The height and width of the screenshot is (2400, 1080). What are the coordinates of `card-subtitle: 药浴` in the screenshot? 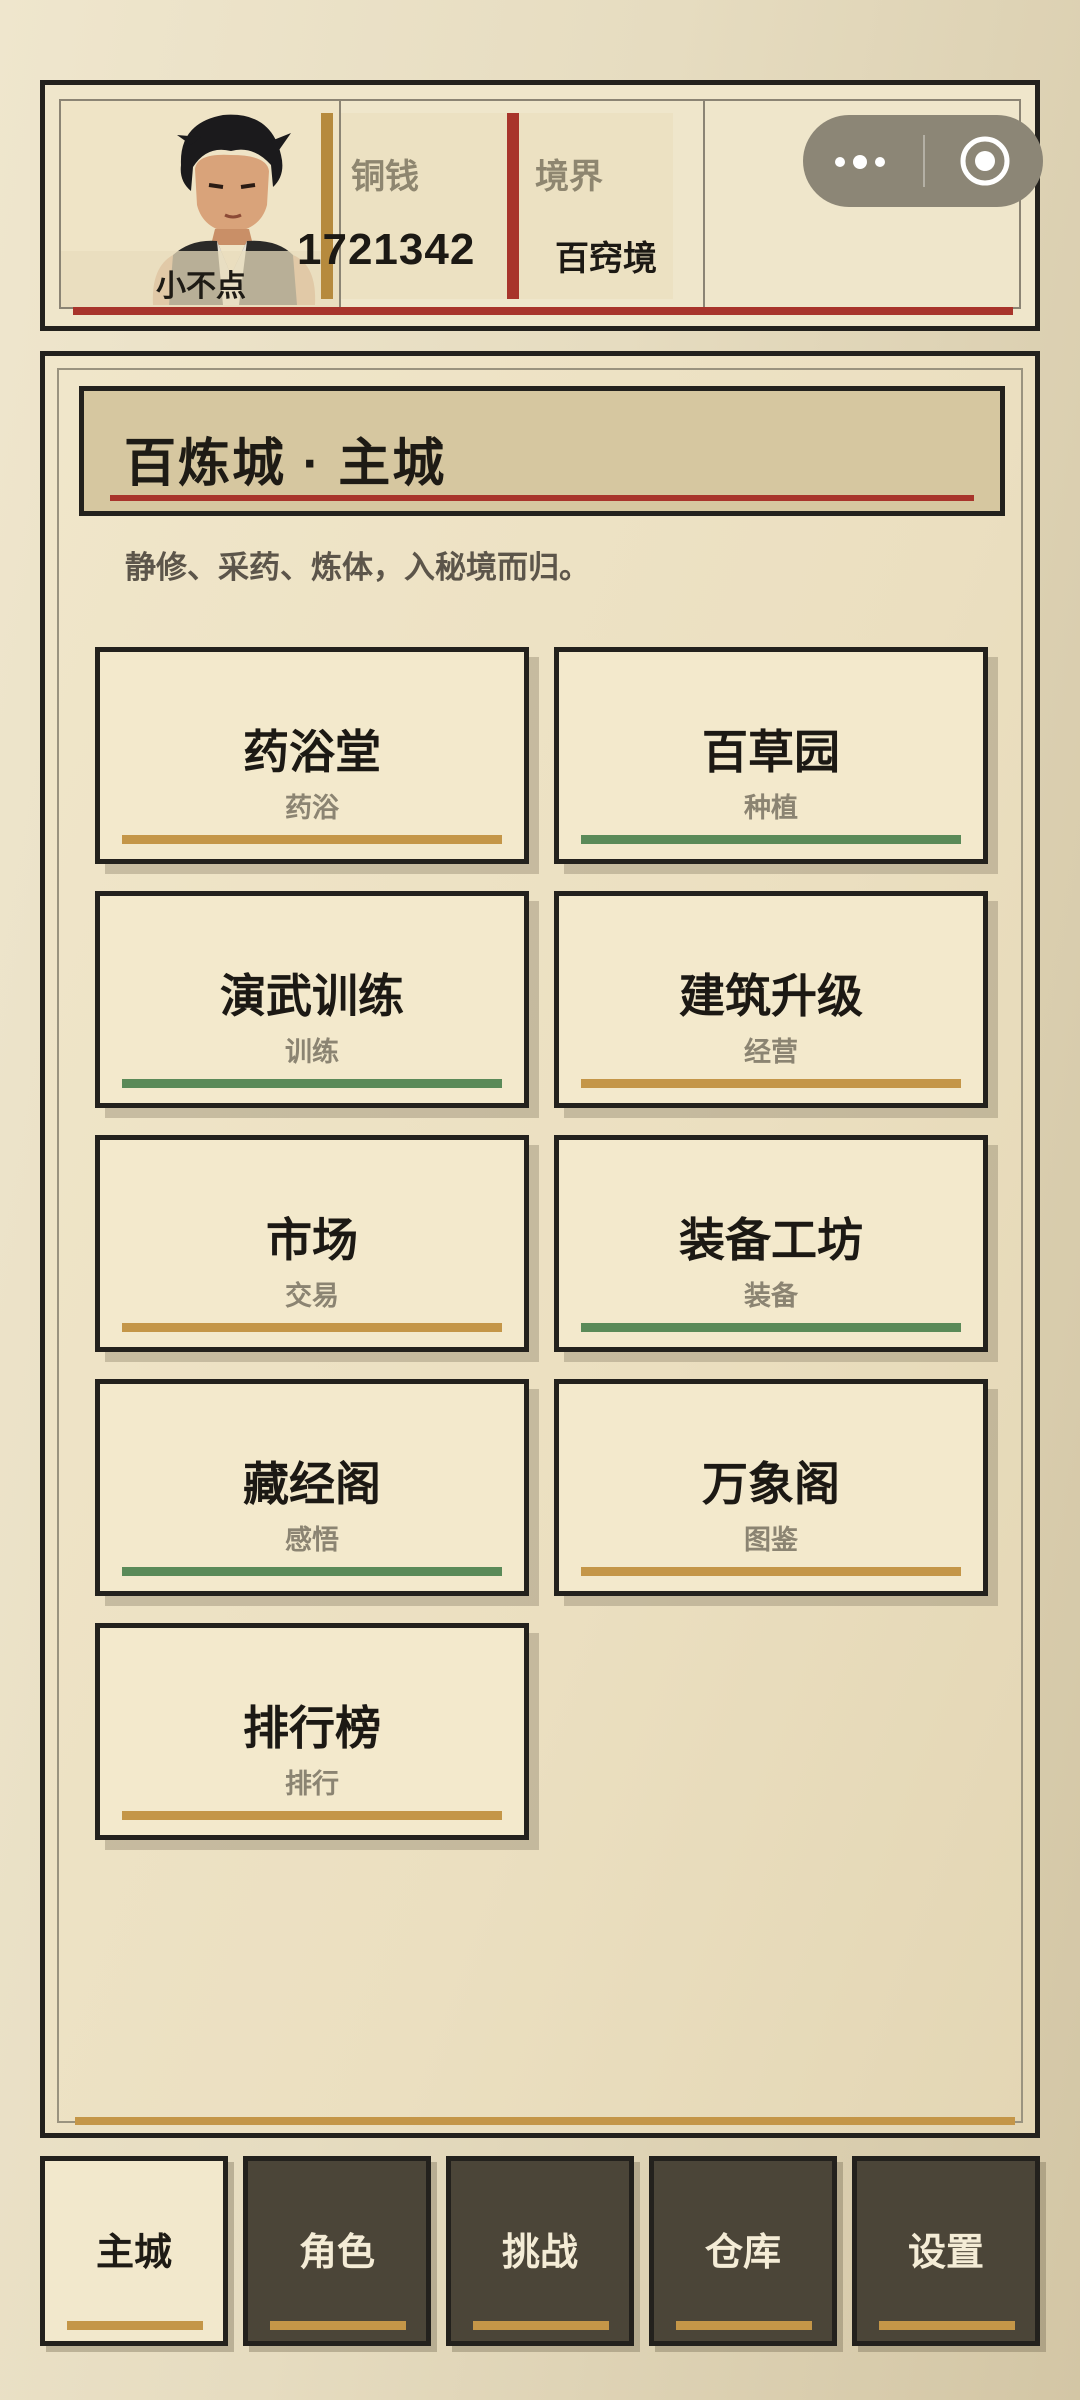 It's located at (312, 808).